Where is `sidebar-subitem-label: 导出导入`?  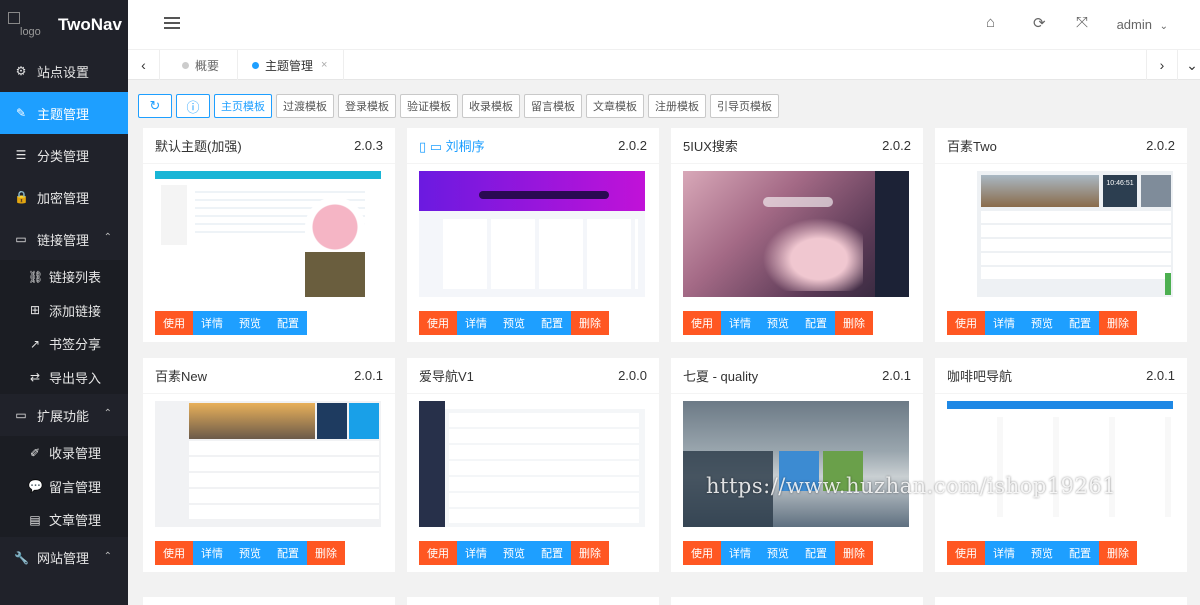 sidebar-subitem-label: 导出导入 is located at coordinates (75, 378).